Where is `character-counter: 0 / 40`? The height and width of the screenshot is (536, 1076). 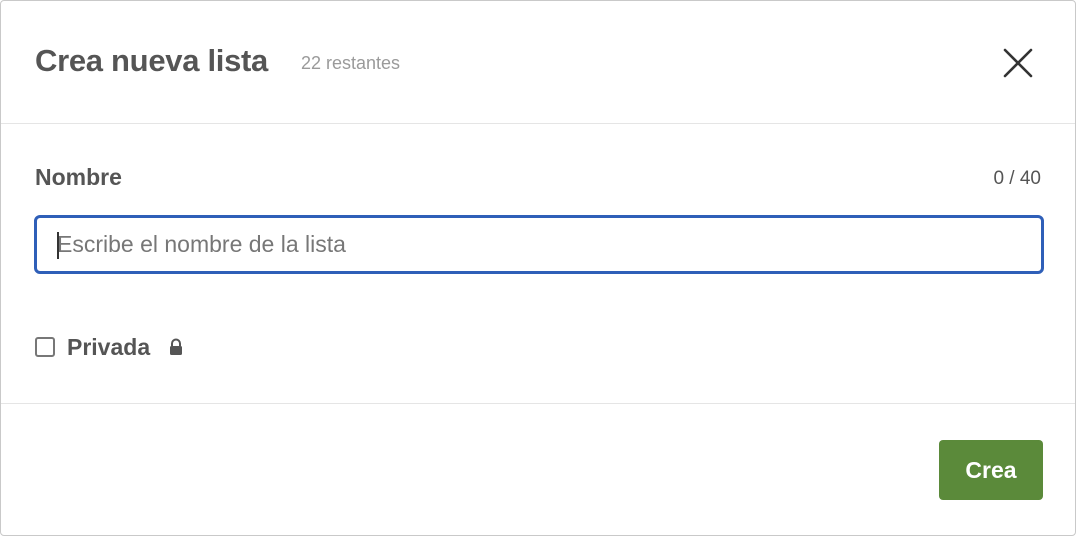 character-counter: 0 / 40 is located at coordinates (1017, 178).